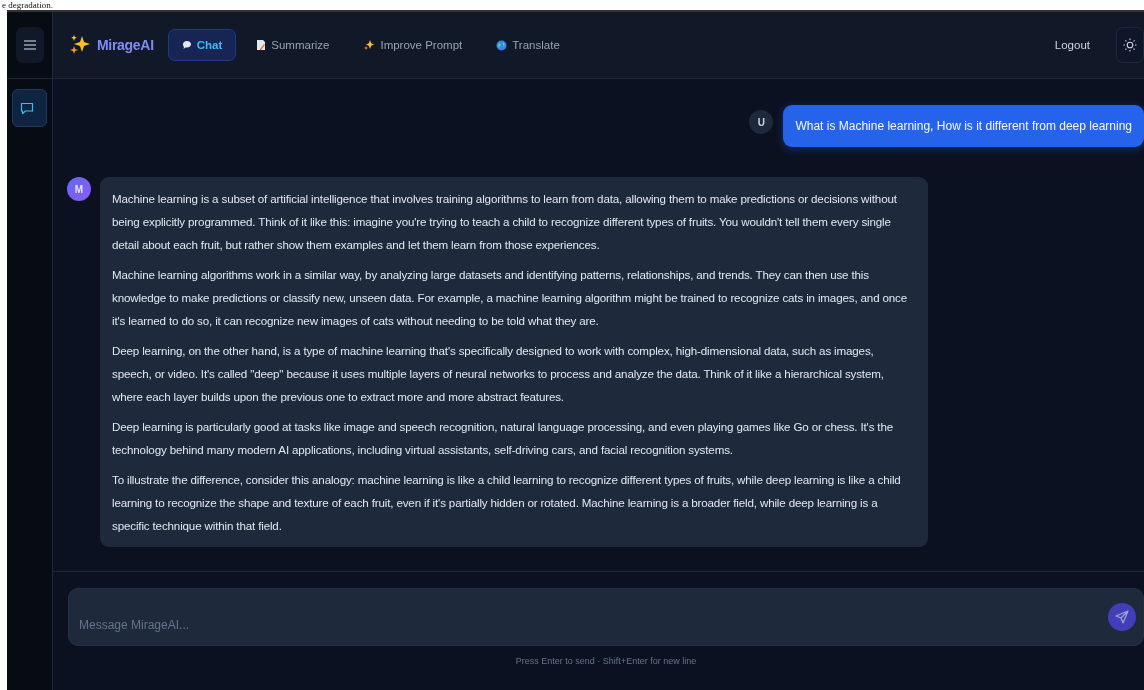  I want to click on document-icon, so click(261, 45).